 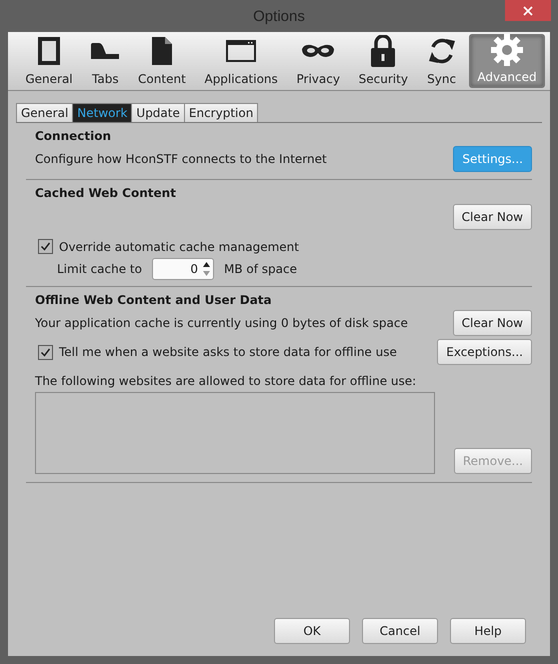 I want to click on tab: Encryption, so click(x=221, y=112).